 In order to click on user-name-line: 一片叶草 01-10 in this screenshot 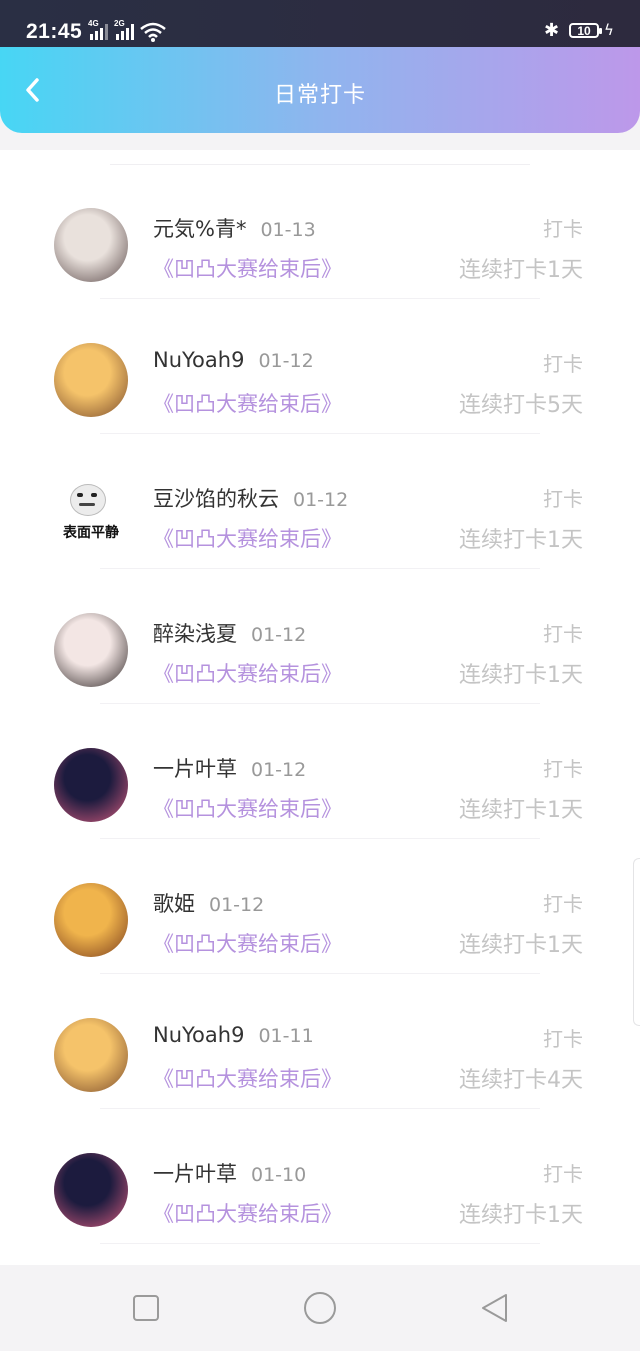, I will do `click(229, 1173)`.